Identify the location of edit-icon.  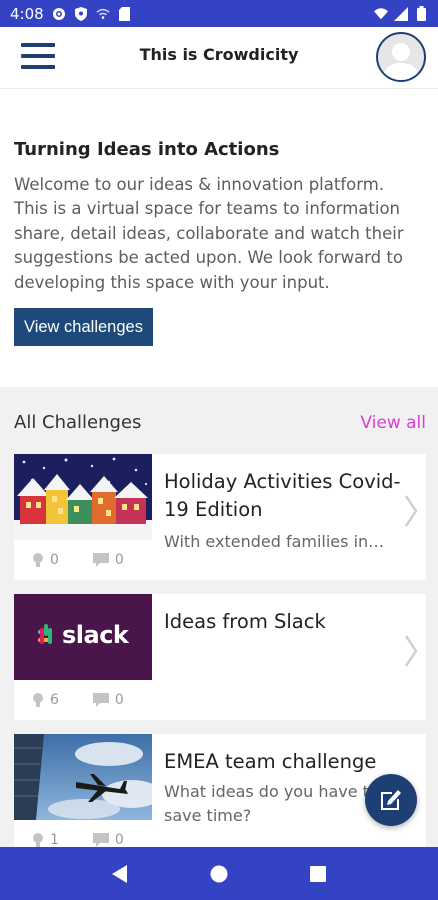
(391, 800).